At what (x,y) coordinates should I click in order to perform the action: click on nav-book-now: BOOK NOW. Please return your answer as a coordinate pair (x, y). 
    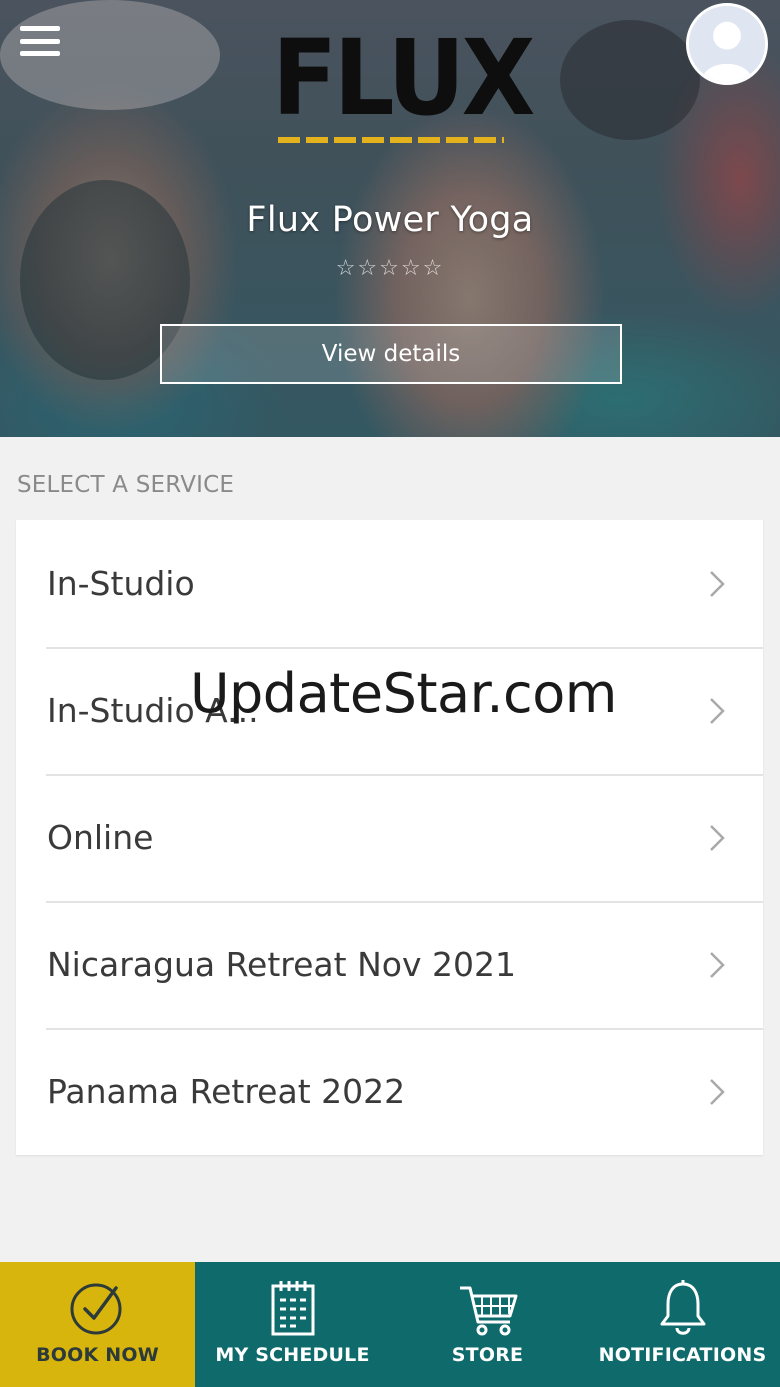
    Looking at the image, I should click on (97, 1324).